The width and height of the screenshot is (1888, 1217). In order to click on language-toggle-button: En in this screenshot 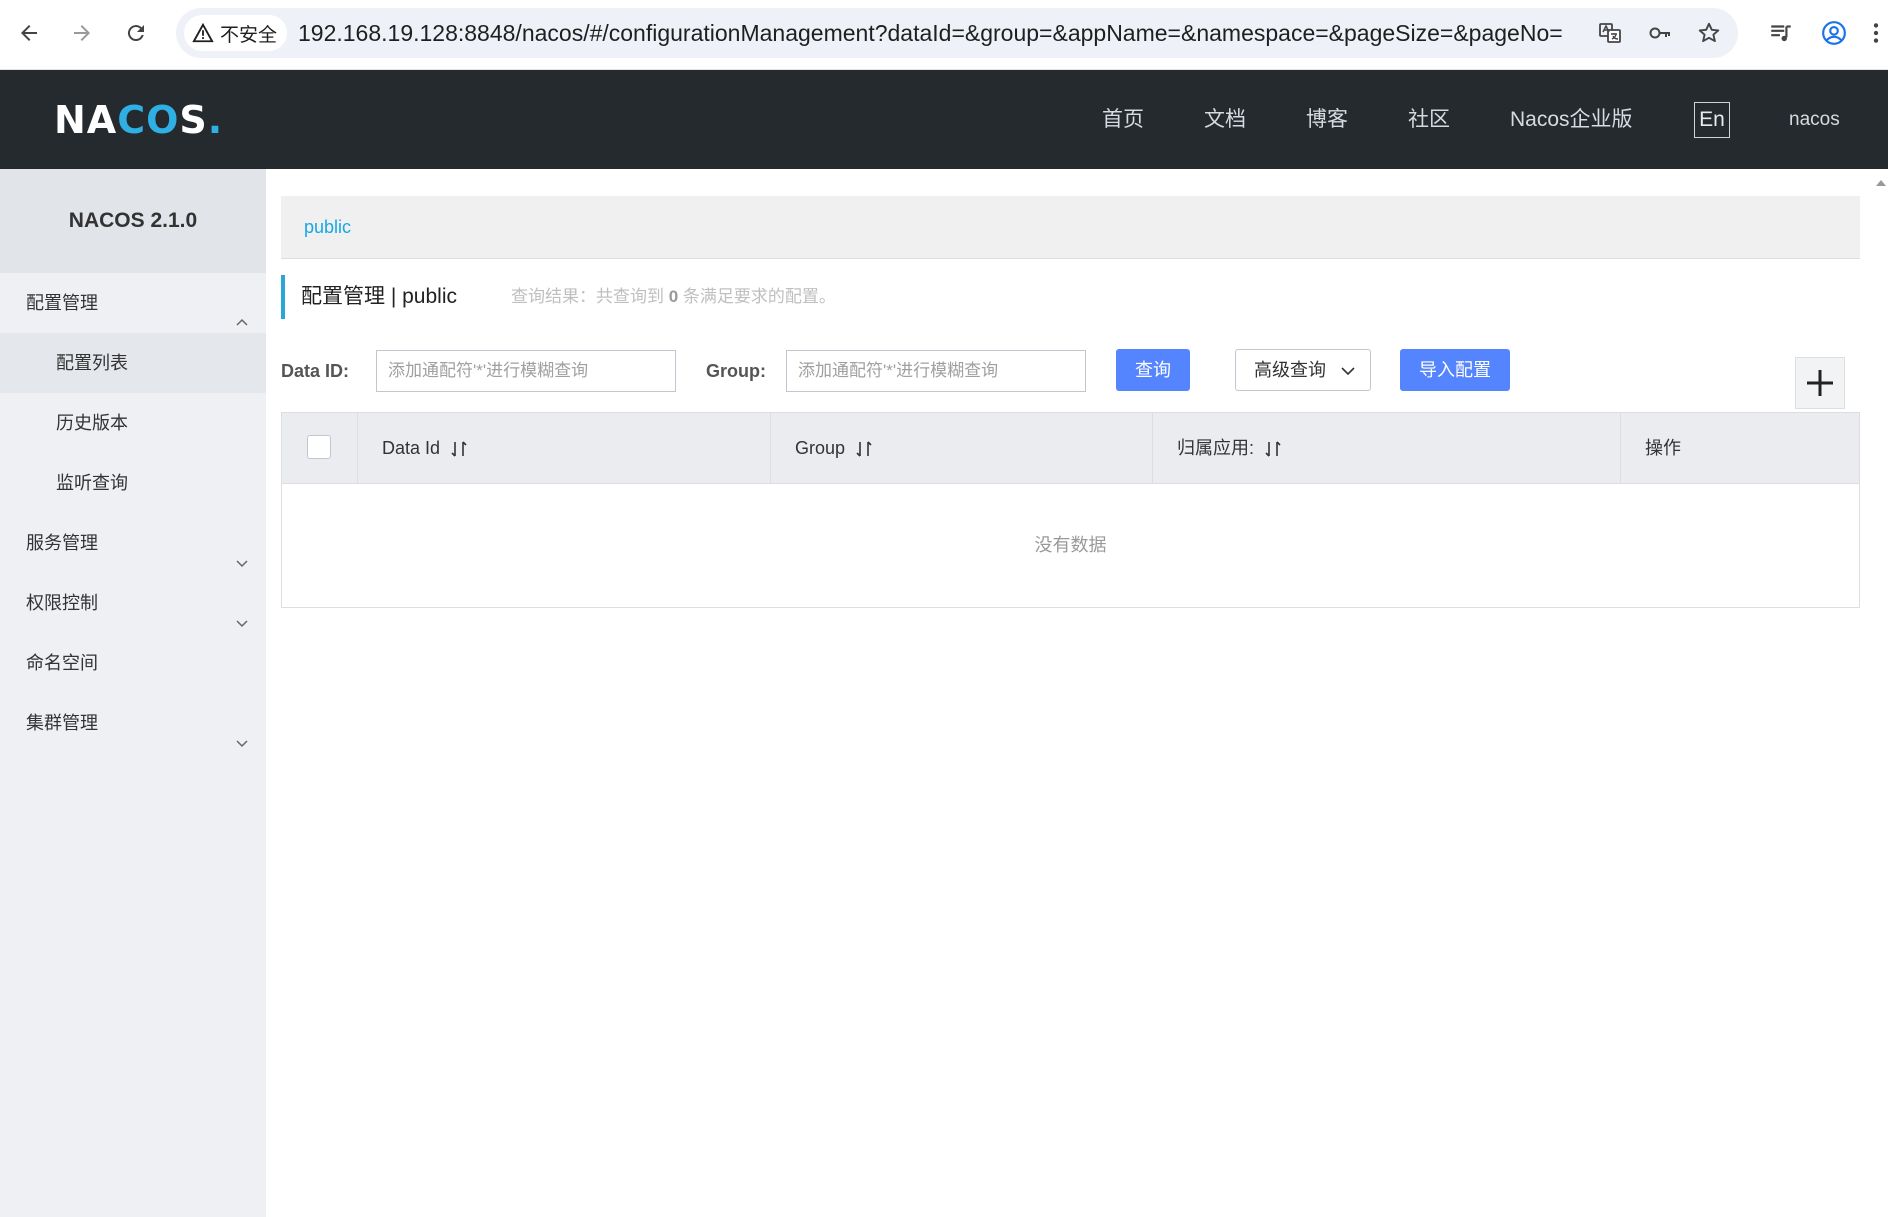, I will do `click(1712, 120)`.